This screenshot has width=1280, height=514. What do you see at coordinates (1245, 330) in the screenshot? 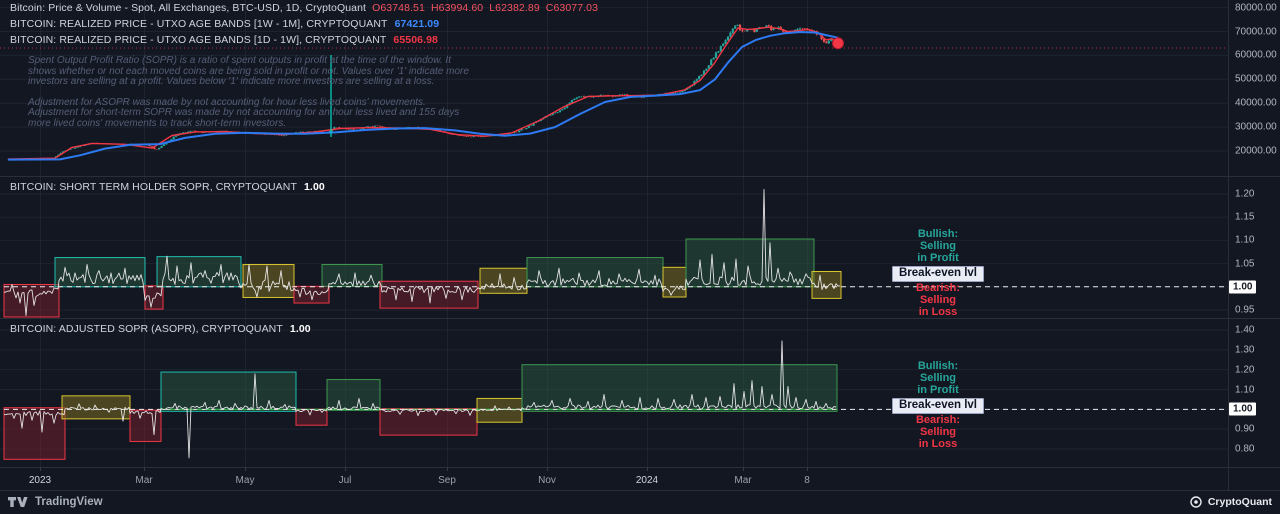
I see `y-axis-label: 1.40` at bounding box center [1245, 330].